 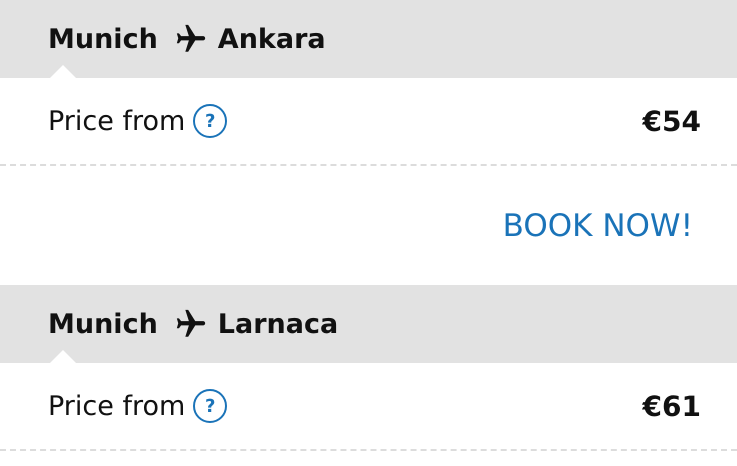 What do you see at coordinates (272, 39) in the screenshot?
I see `destination-city: Ankara` at bounding box center [272, 39].